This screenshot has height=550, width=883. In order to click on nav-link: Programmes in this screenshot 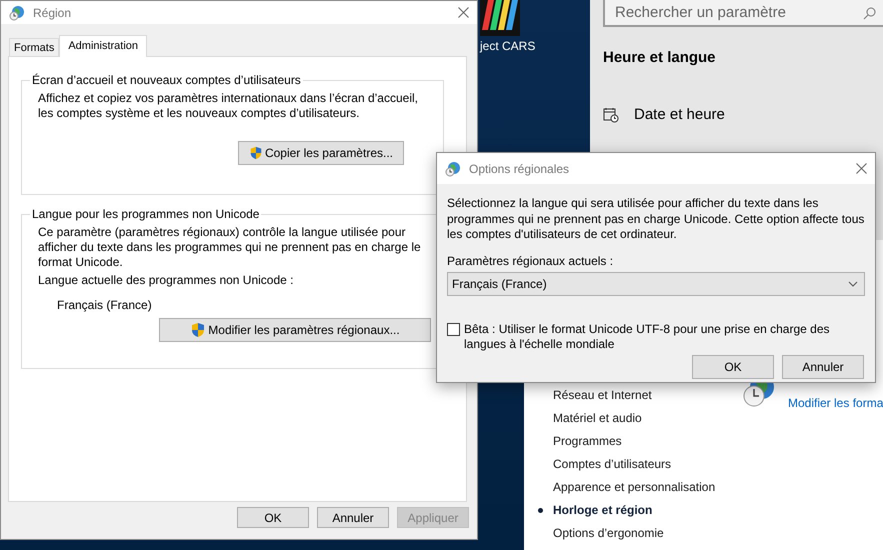, I will do `click(580, 441)`.